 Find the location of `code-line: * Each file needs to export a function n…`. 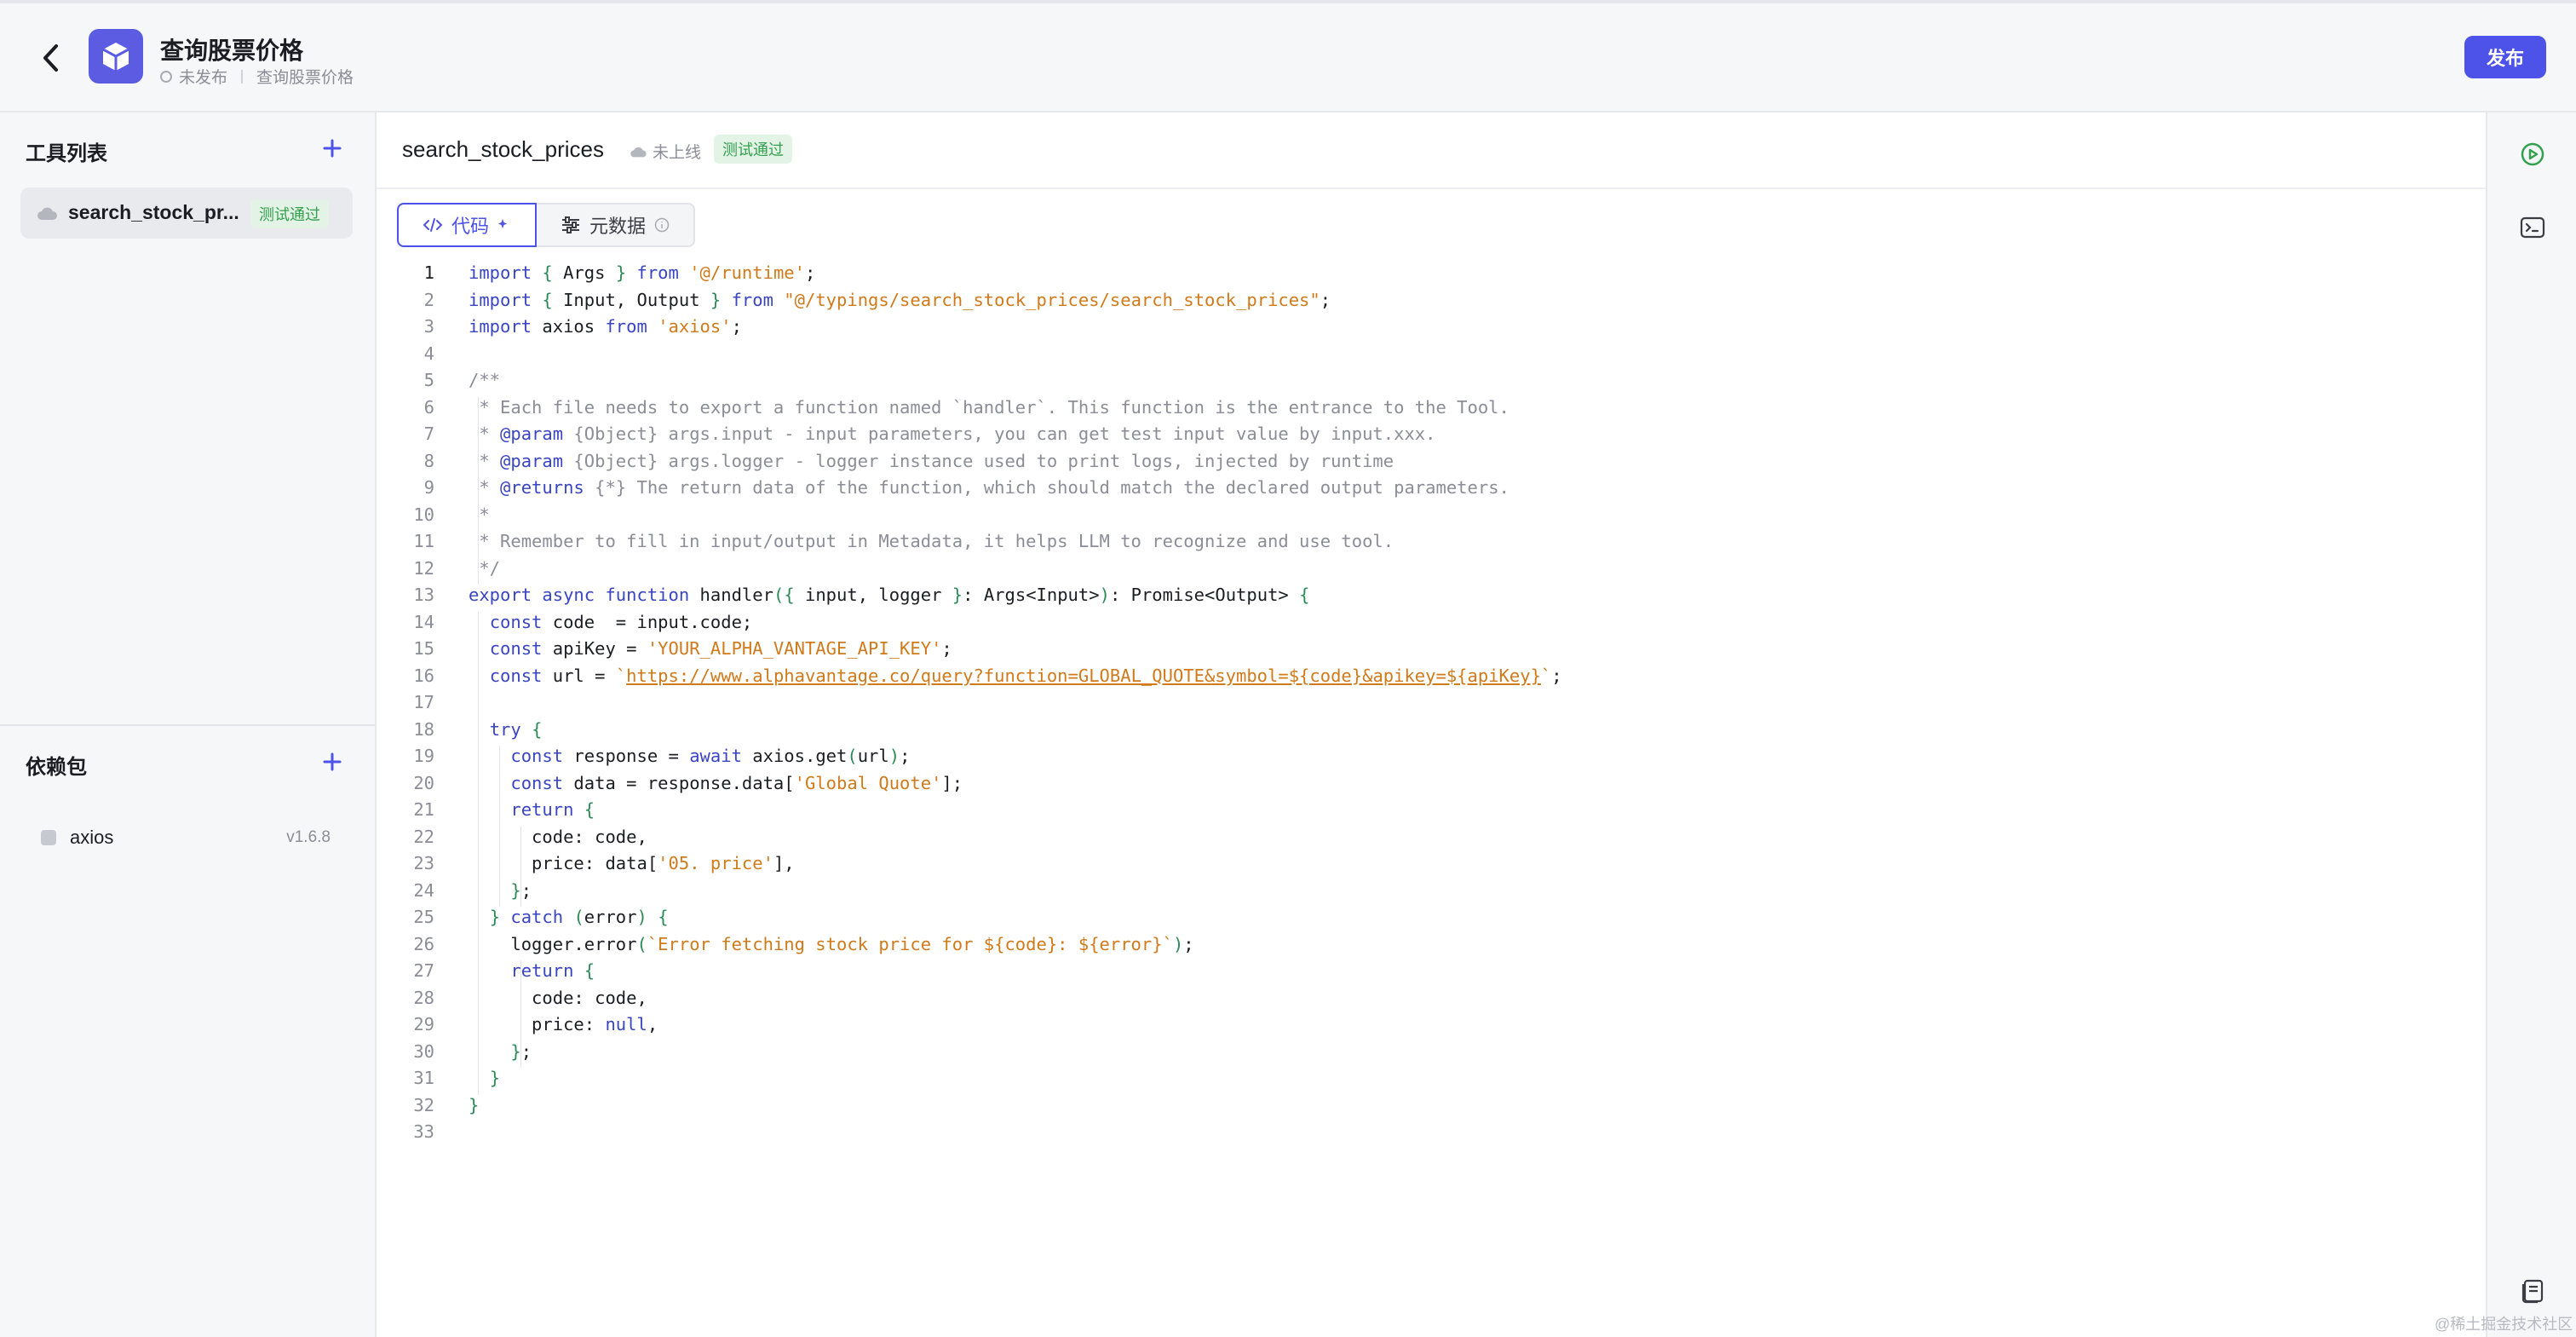

code-line: * Each file needs to export a function n… is located at coordinates (989, 407).